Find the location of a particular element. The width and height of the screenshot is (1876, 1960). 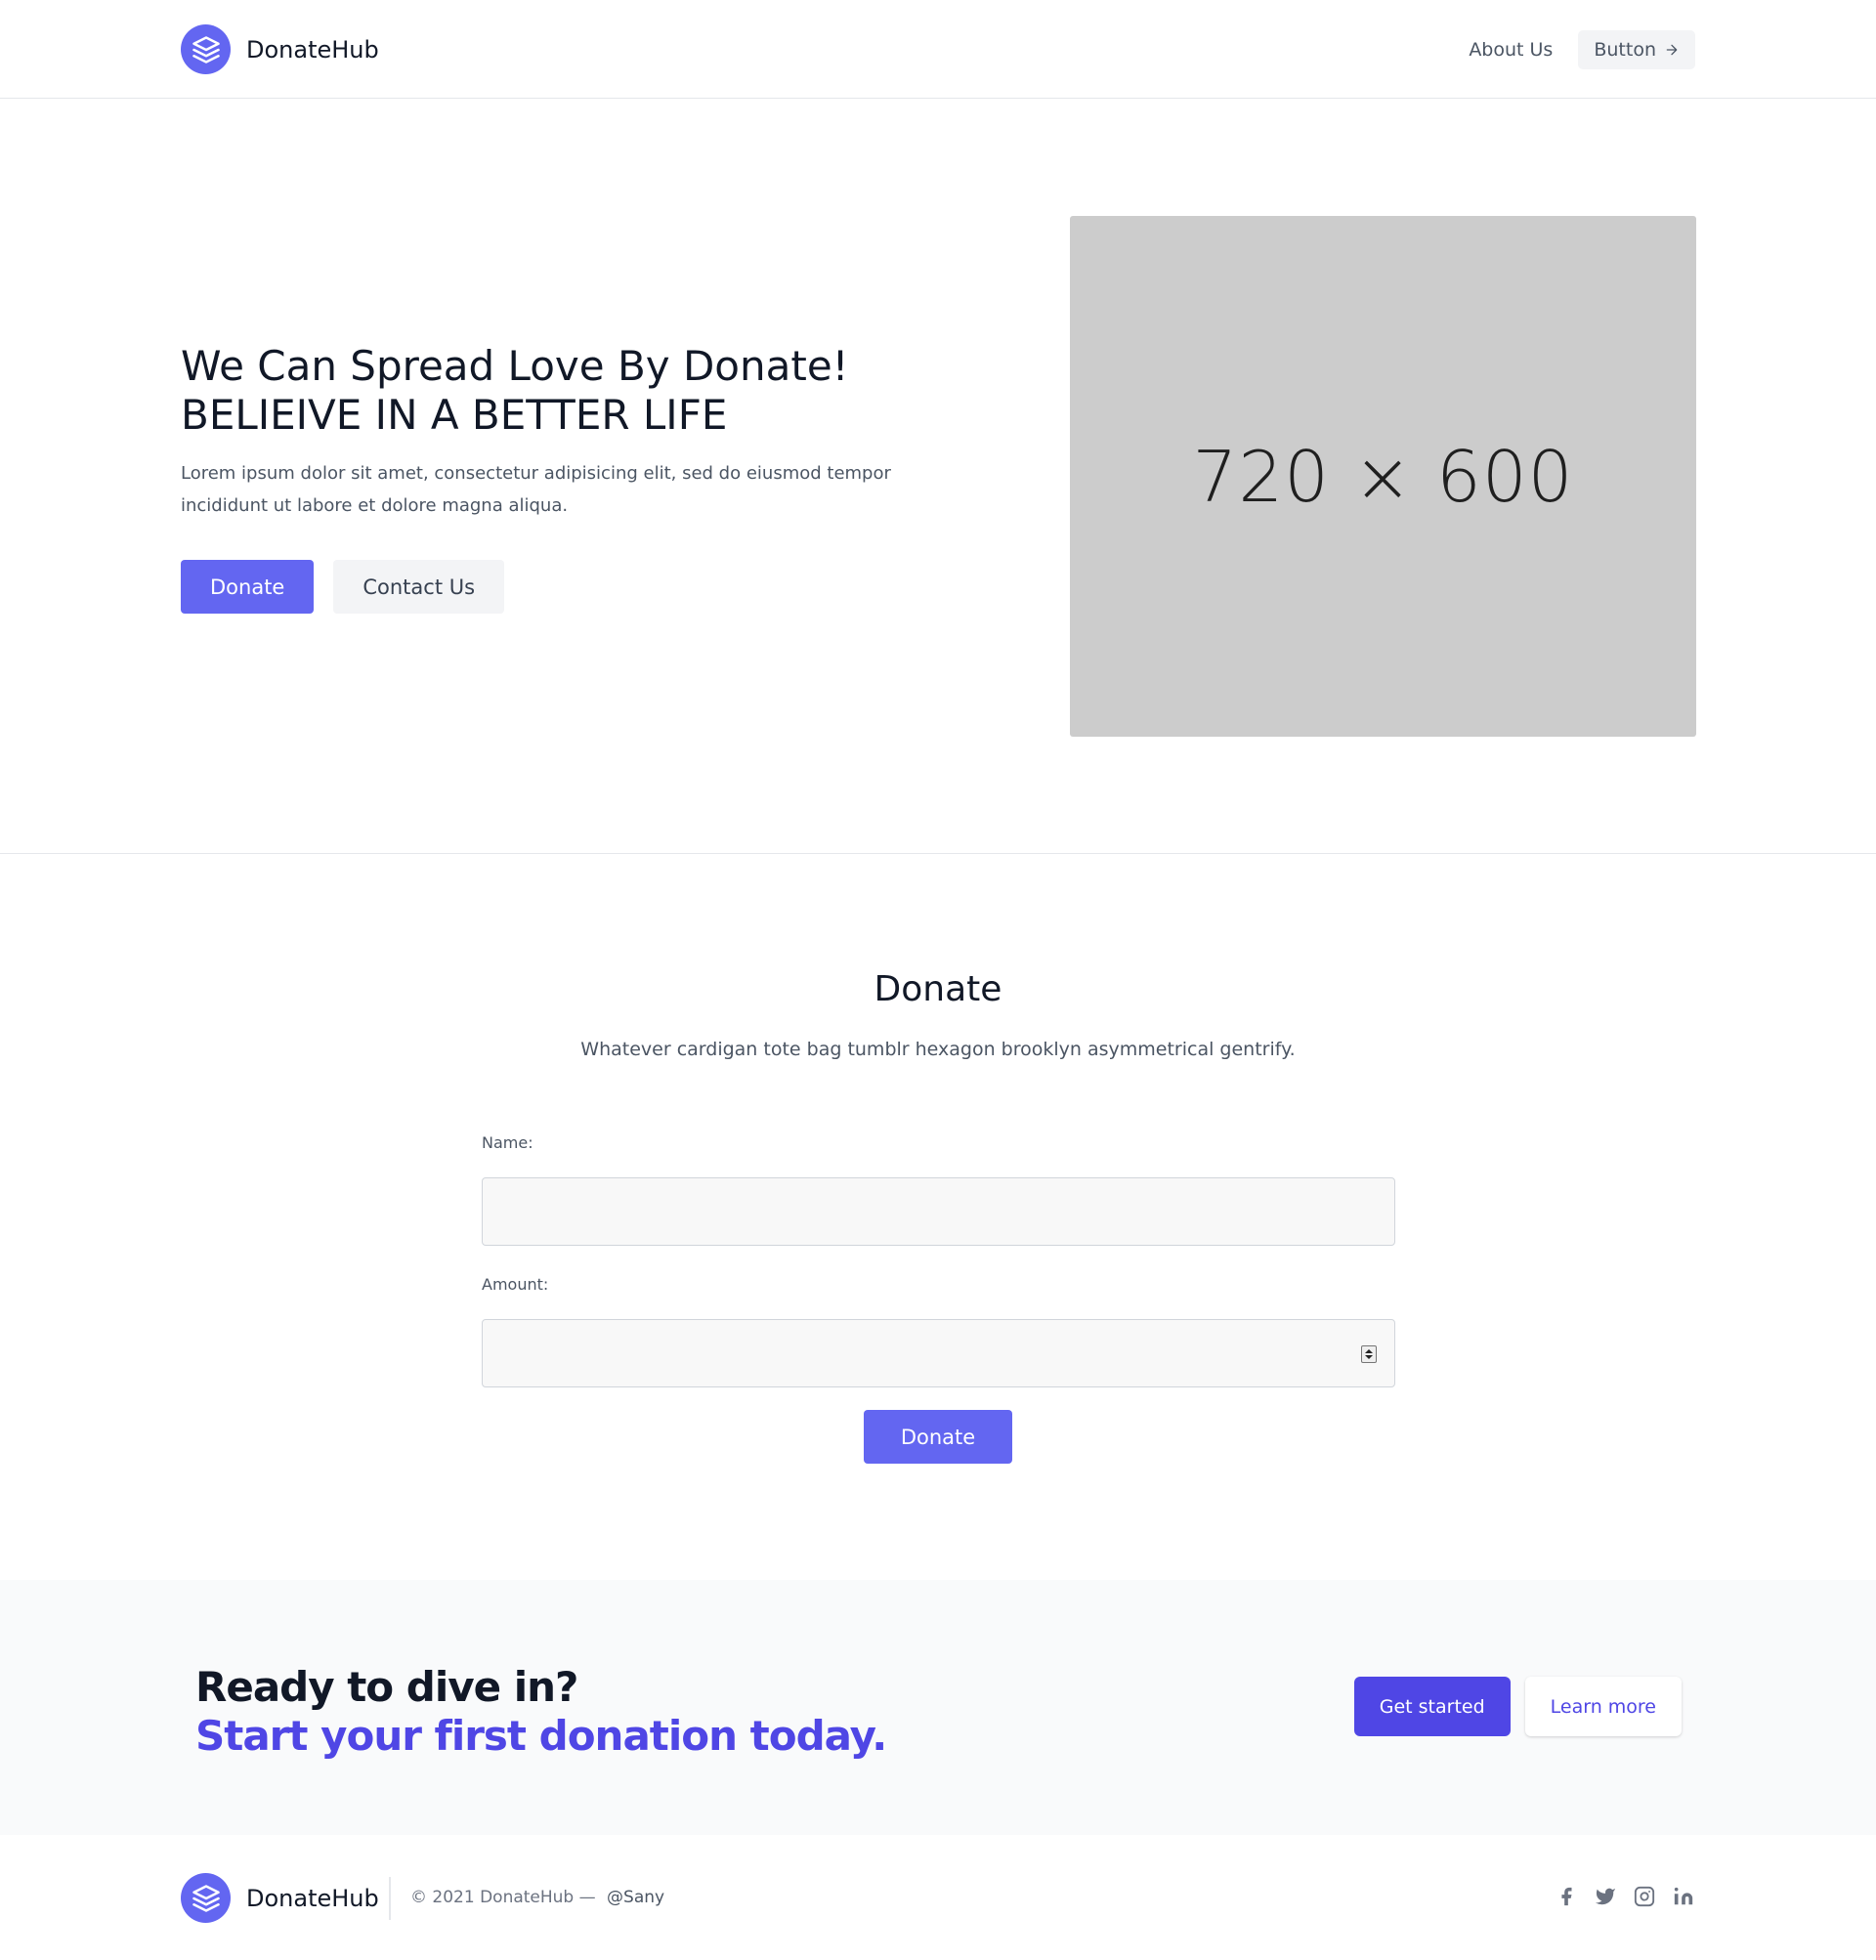

footer-copyright: © 2021 DonateHub — @Sany is located at coordinates (537, 1897).